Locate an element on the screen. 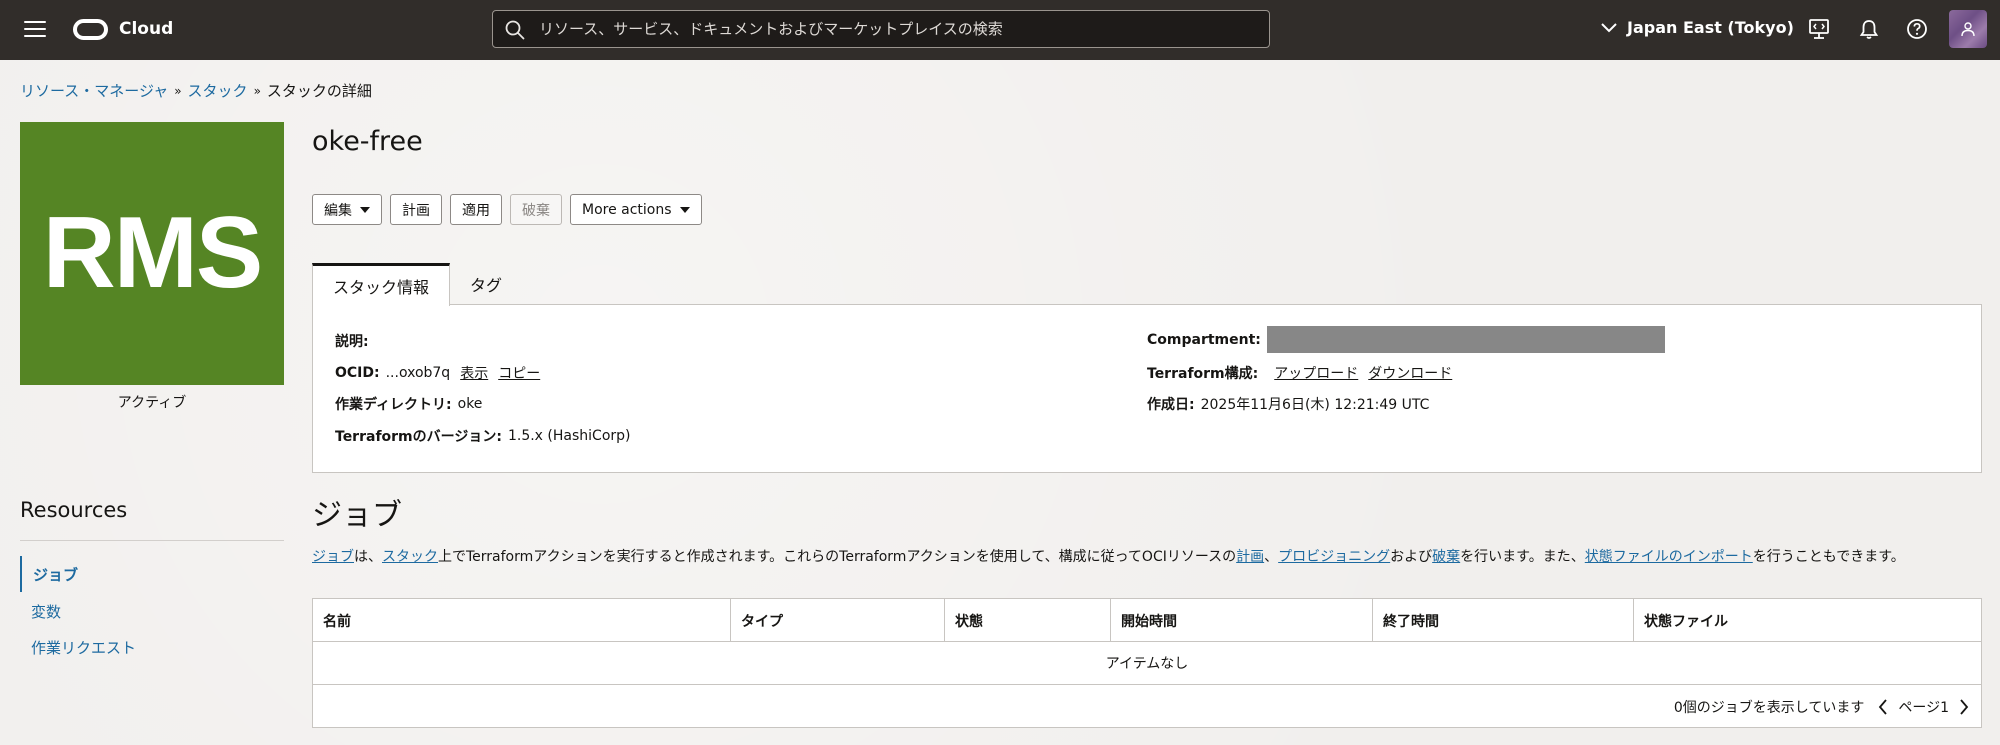 This screenshot has height=745, width=2000. help-icon is located at coordinates (1917, 29).